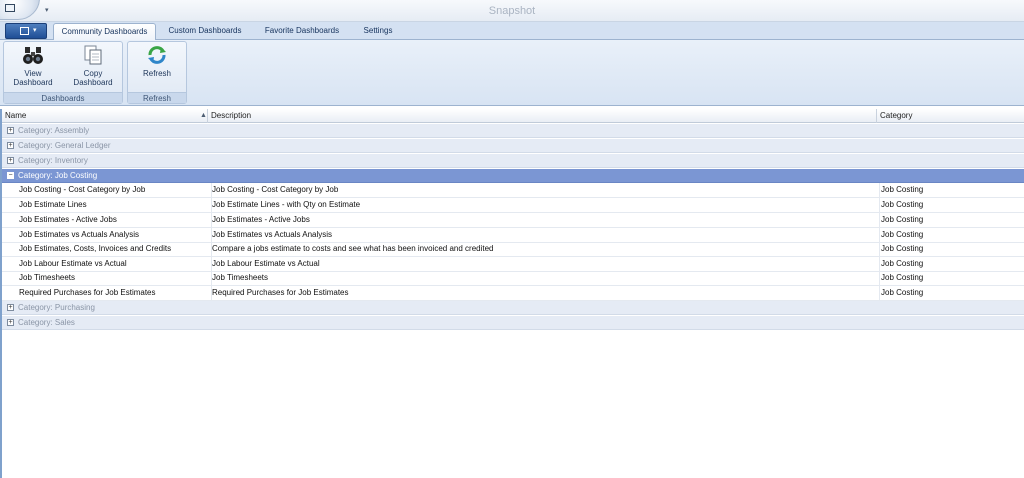 The height and width of the screenshot is (478, 1024). Describe the element at coordinates (64, 145) in the screenshot. I see `group-label: Category: General Ledger` at that location.